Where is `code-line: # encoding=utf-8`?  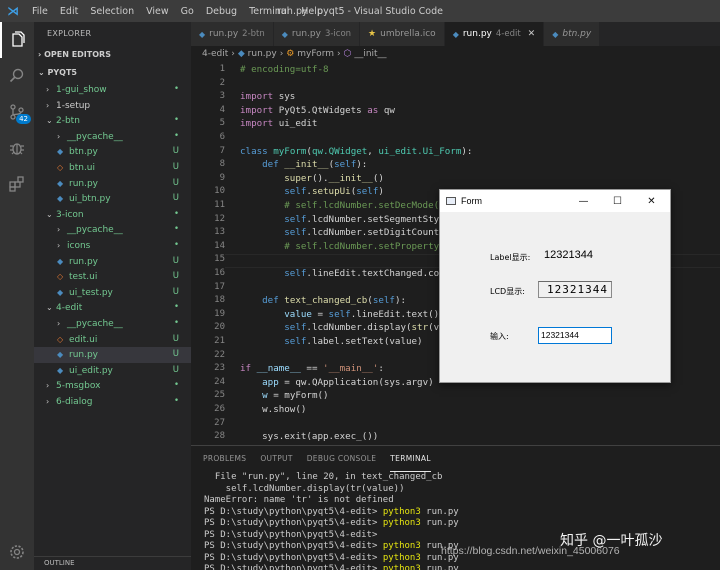 code-line: # encoding=utf-8 is located at coordinates (284, 69).